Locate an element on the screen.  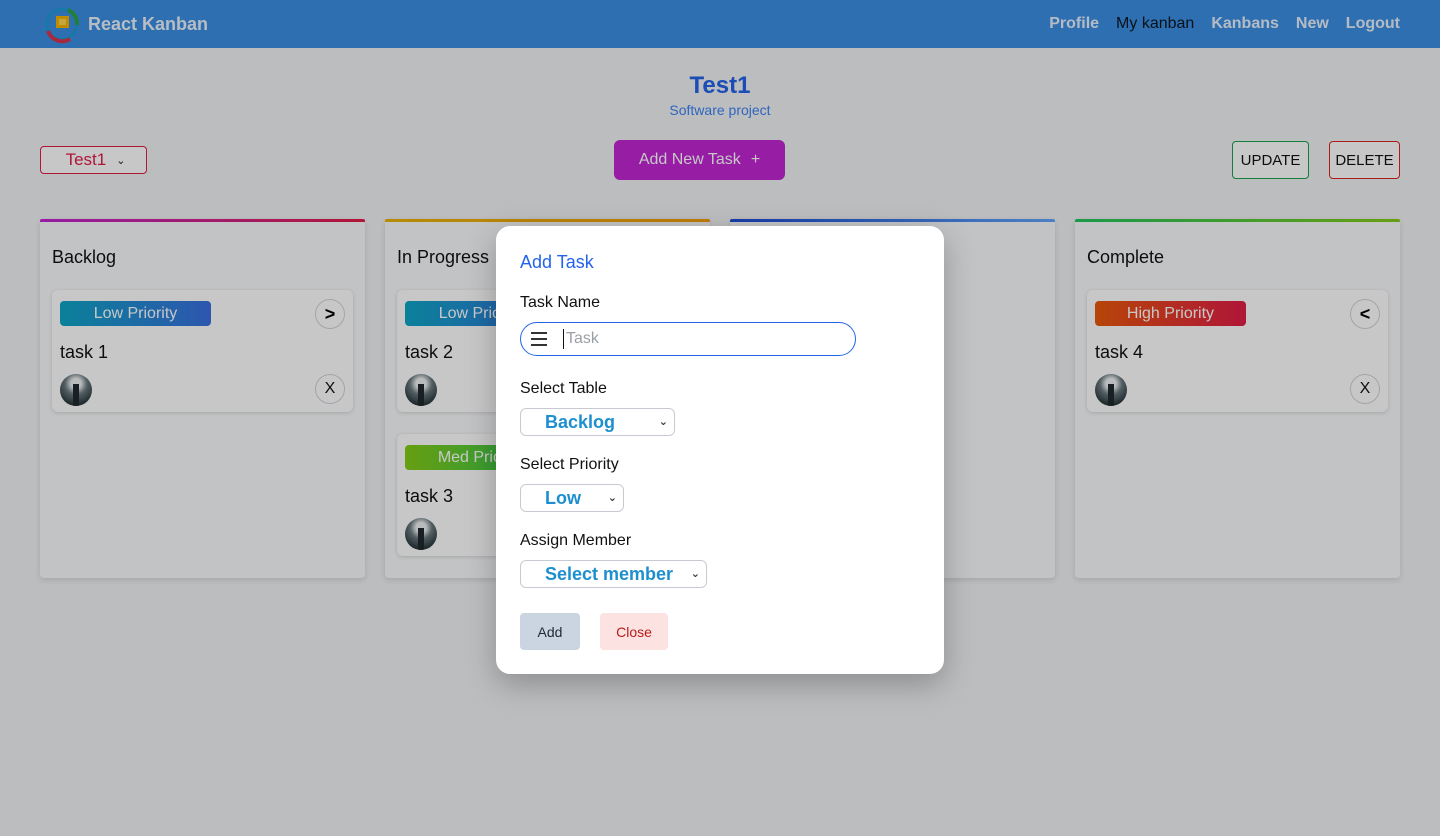
task-name-field is located at coordinates (688, 339).